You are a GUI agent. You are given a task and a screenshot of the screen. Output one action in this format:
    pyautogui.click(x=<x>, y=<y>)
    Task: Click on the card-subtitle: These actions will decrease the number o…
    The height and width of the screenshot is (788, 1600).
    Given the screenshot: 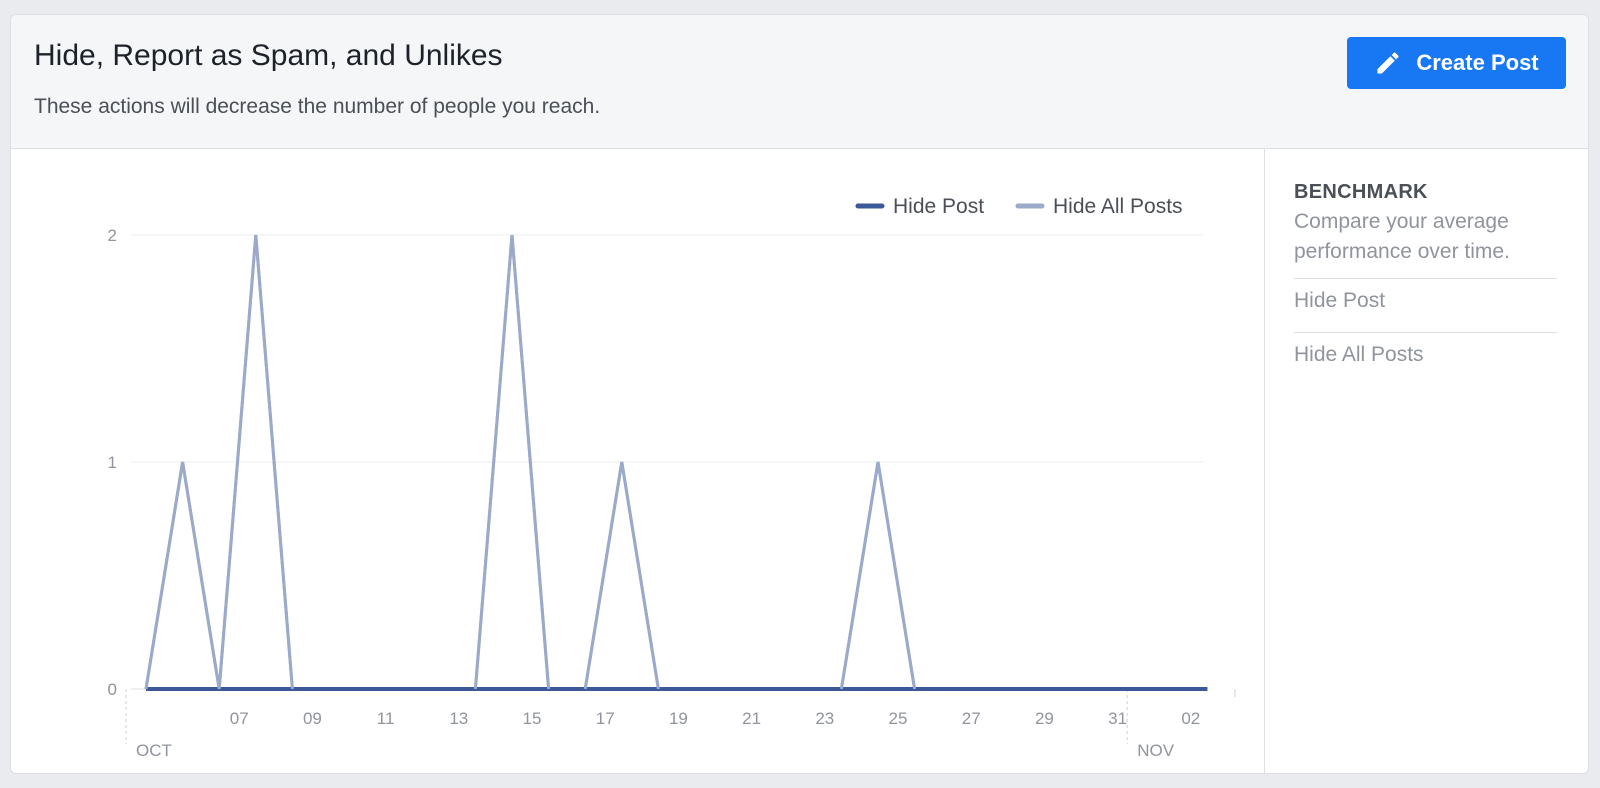 What is the action you would take?
    pyautogui.click(x=317, y=106)
    